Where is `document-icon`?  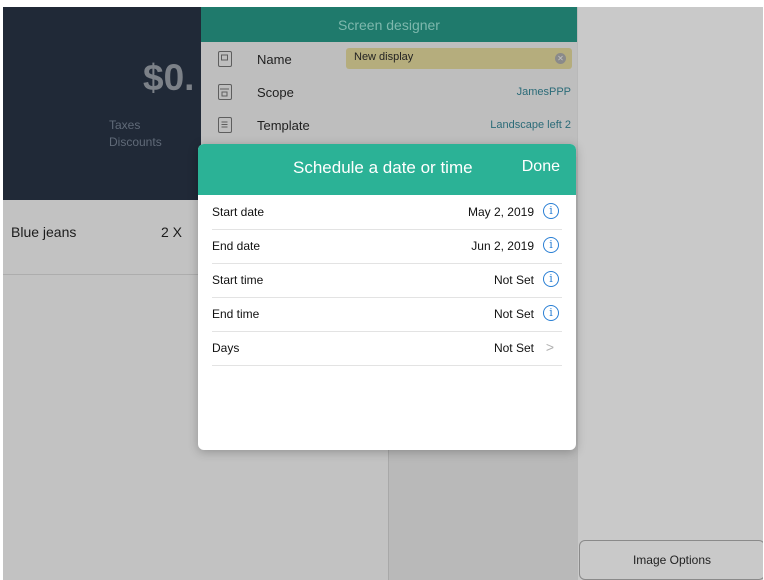
document-icon is located at coordinates (225, 125).